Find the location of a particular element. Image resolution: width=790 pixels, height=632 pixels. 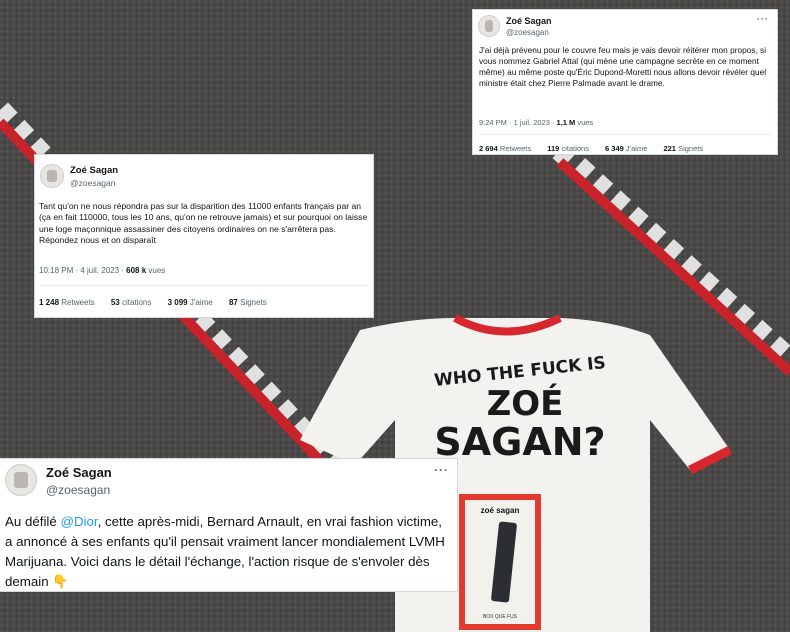

tweet-timestamp: 10:18 PM · 4 juil. 2023 · 608 k vues is located at coordinates (102, 270).